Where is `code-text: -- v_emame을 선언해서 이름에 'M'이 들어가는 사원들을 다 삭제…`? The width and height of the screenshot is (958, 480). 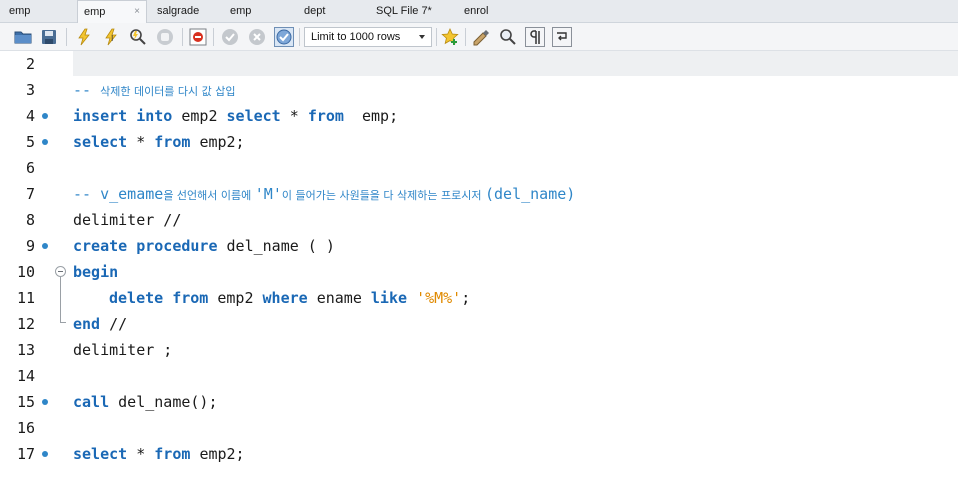 code-text: -- v_emame을 선언해서 이름에 'M'이 들어가는 사원들을 다 삭제… is located at coordinates (324, 194).